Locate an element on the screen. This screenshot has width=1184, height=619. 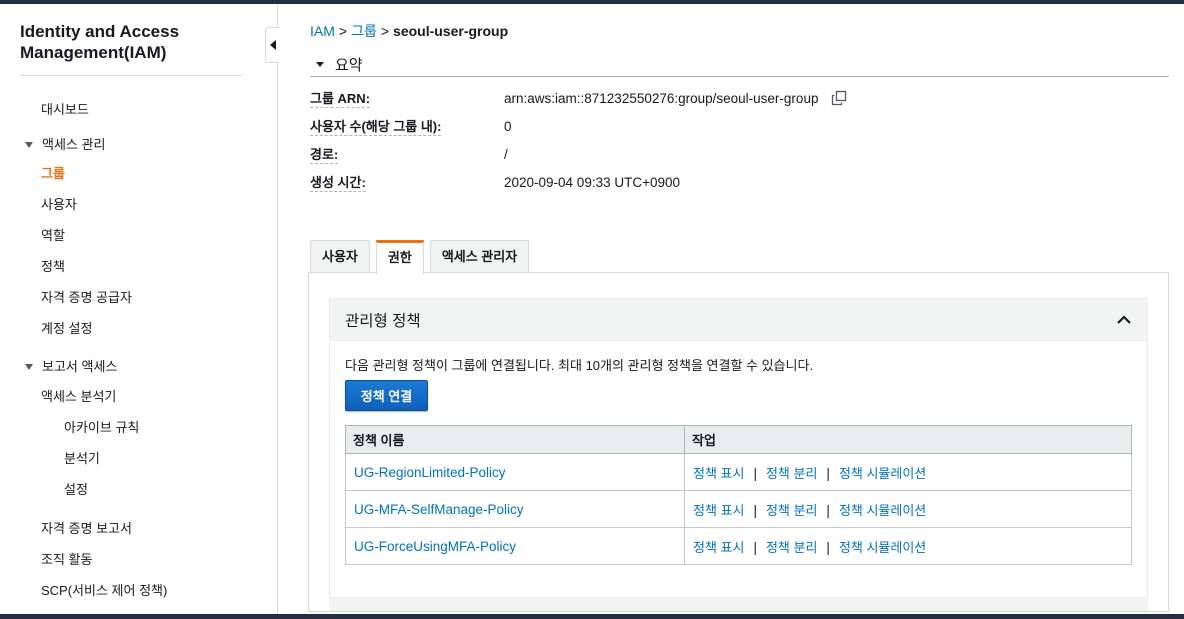
sidebar-item-access-analyzer: 액세스 분석기 is located at coordinates (78, 397).